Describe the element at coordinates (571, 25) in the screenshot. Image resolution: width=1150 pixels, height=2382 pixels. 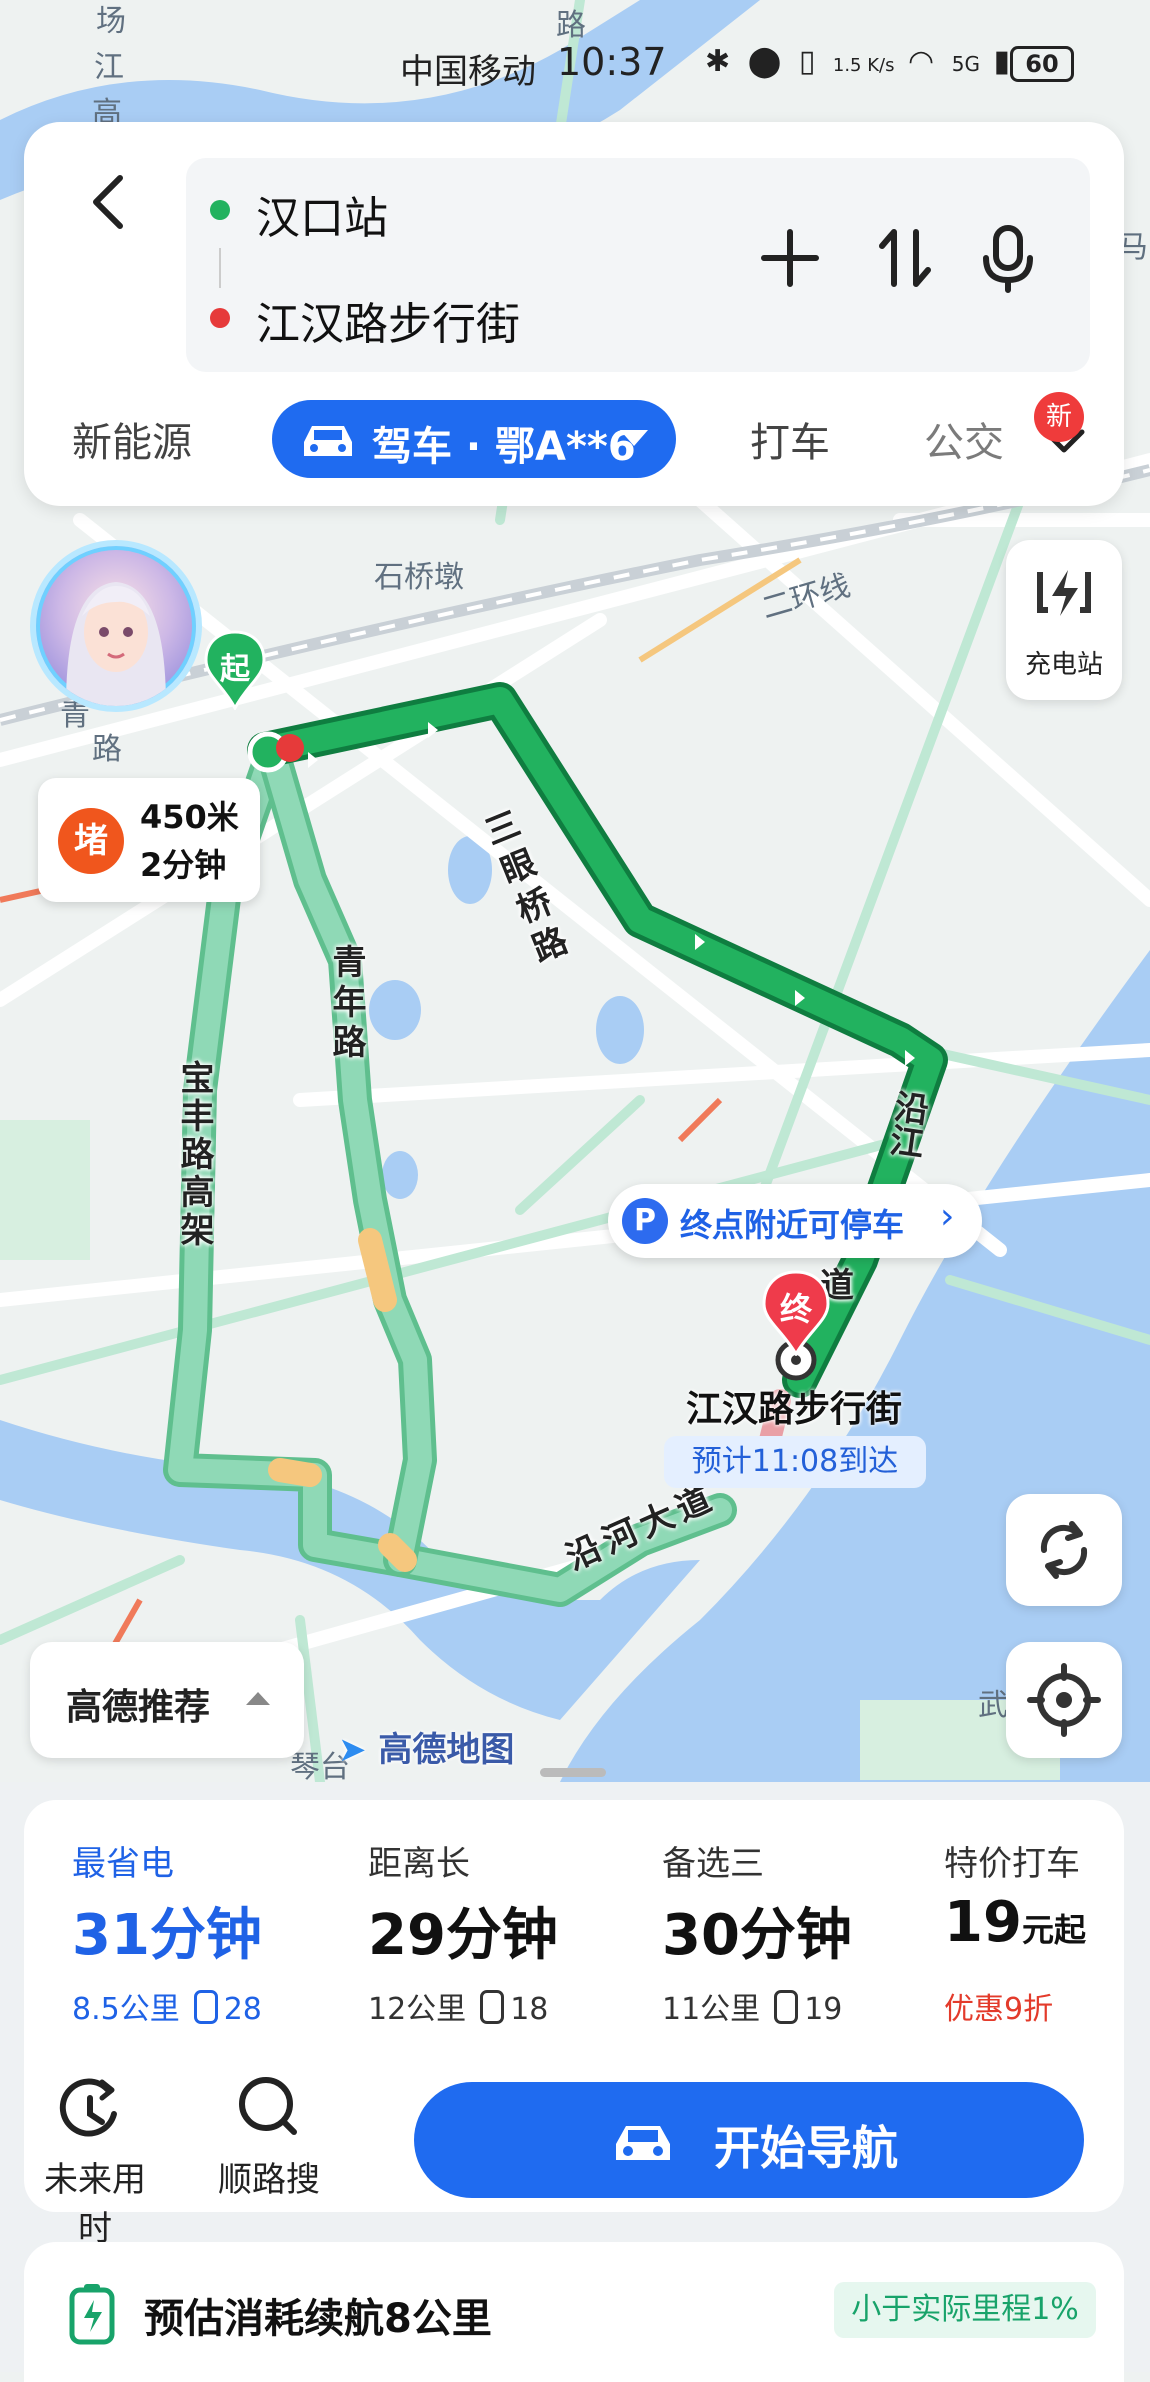
I see `map-label-edge-lu2: 路` at that location.